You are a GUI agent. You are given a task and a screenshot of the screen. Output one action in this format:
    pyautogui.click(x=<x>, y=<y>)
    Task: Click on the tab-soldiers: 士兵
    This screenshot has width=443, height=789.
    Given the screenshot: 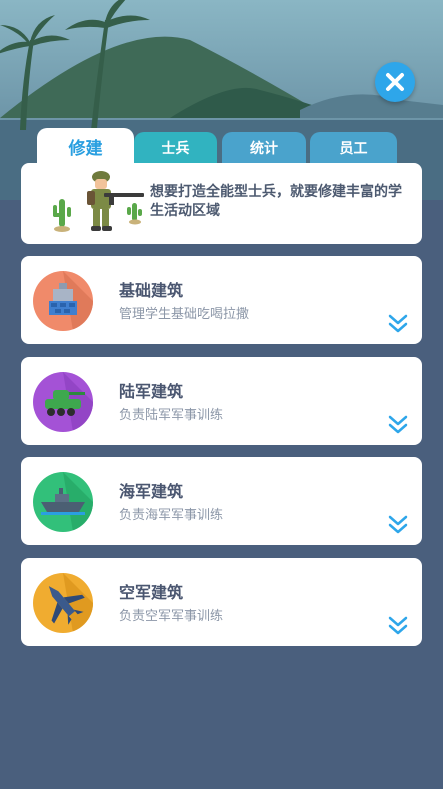 What is the action you would take?
    pyautogui.click(x=175, y=148)
    